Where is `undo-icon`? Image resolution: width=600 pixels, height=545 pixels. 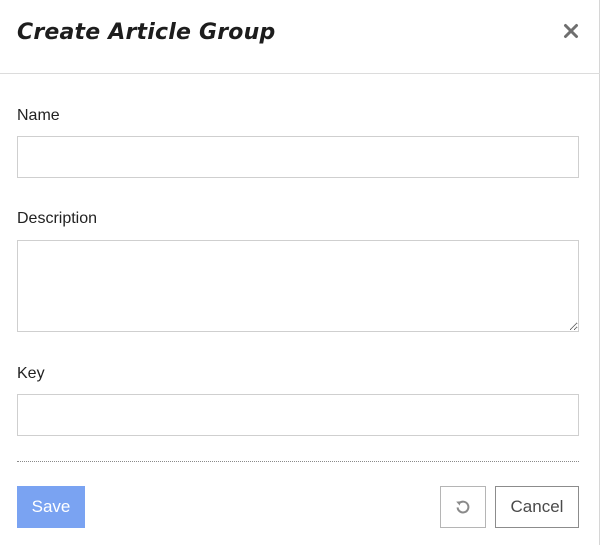 undo-icon is located at coordinates (463, 507).